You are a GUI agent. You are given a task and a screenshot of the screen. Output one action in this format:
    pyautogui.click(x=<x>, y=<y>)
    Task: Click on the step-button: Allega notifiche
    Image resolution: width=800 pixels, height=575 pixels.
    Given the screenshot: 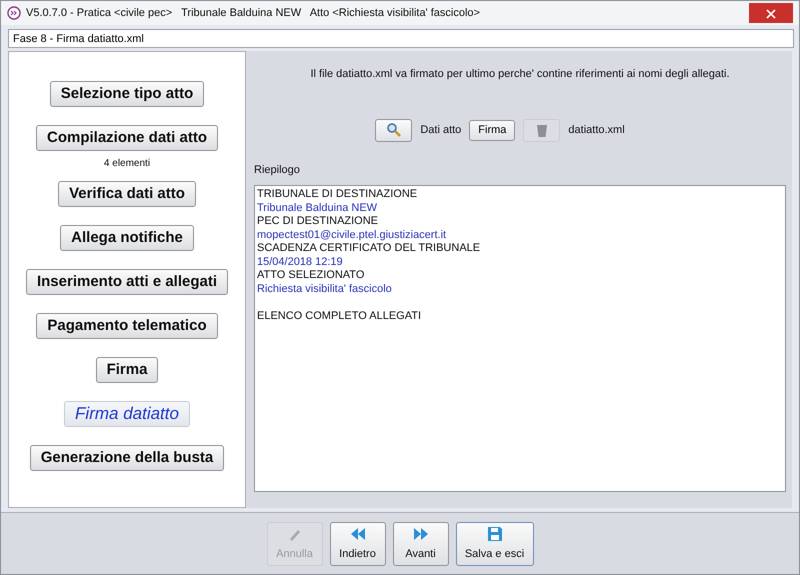 What is the action you would take?
    pyautogui.click(x=127, y=238)
    